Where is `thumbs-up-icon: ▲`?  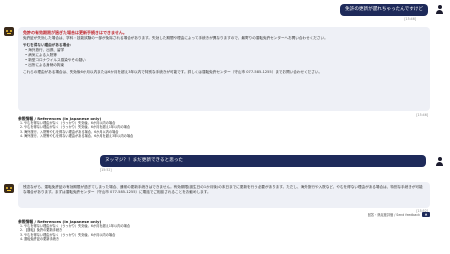 thumbs-up-icon: ▲ is located at coordinates (426, 214).